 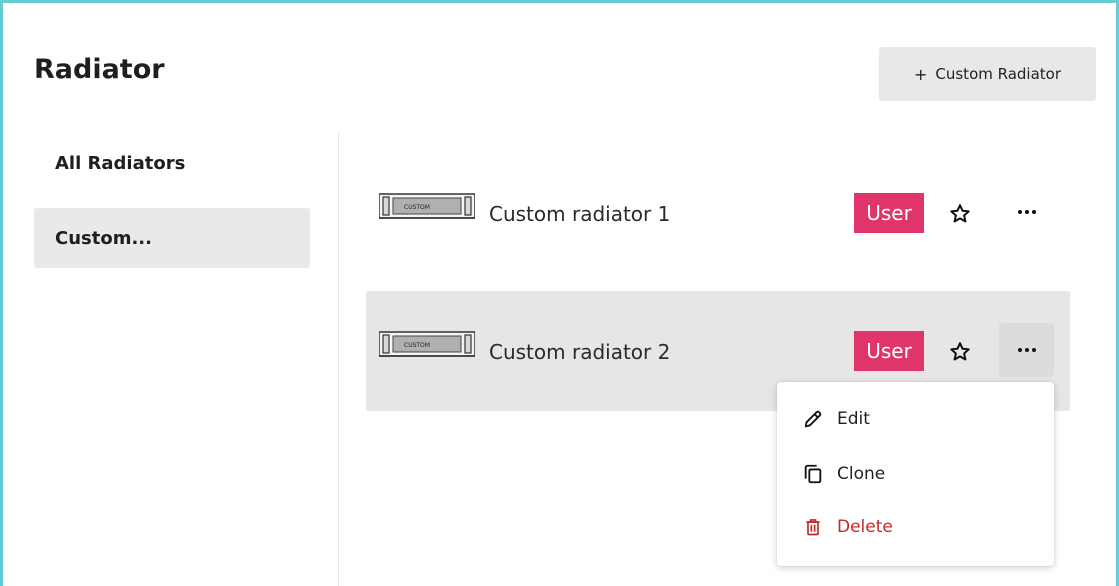 What do you see at coordinates (920, 74) in the screenshot?
I see `plus-icon: +` at bounding box center [920, 74].